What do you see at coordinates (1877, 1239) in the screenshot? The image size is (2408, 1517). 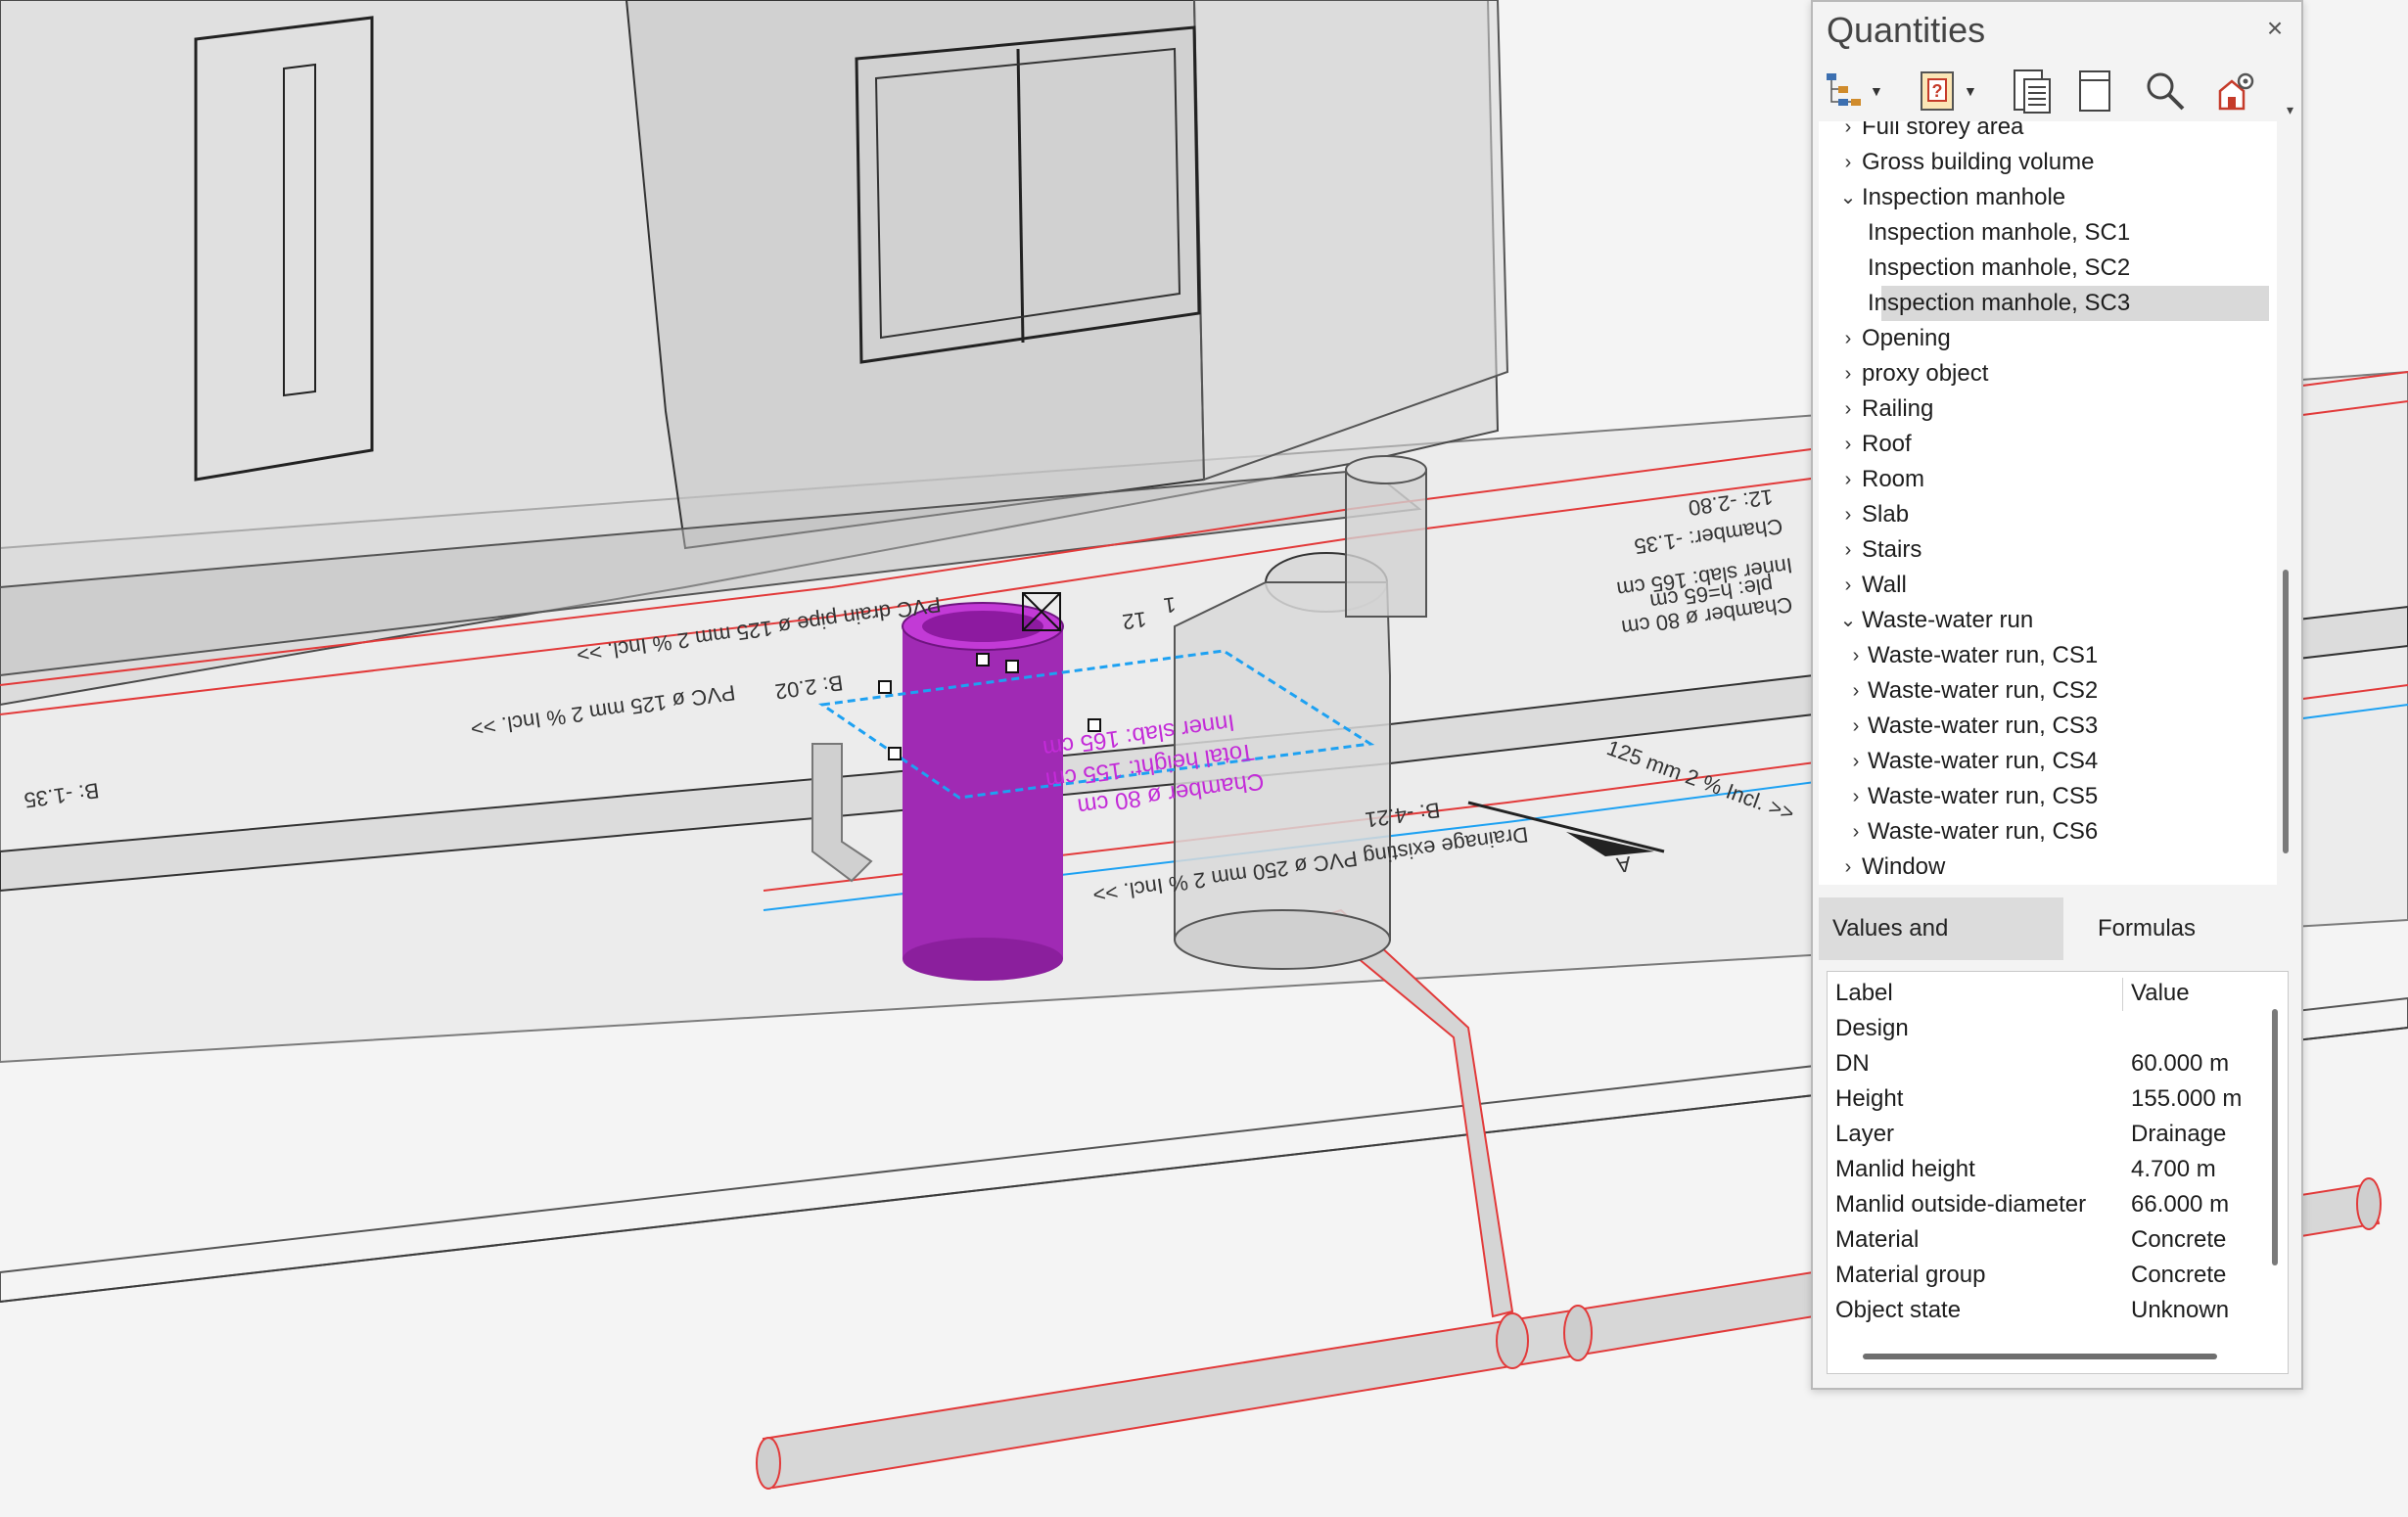 I see `row-label: Material` at bounding box center [1877, 1239].